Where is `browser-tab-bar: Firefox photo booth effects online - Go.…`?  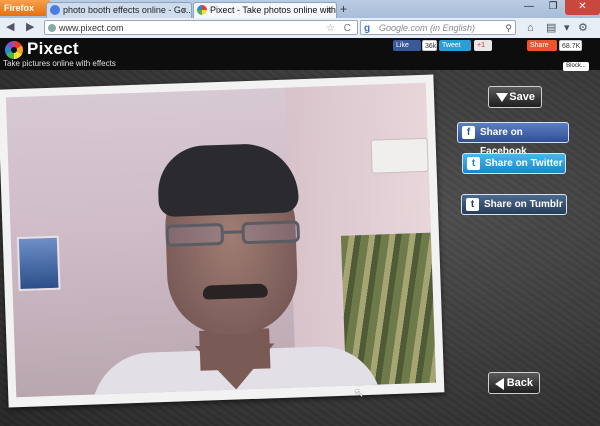 browser-tab-bar: Firefox photo booth effects online - Go.… is located at coordinates (300, 9).